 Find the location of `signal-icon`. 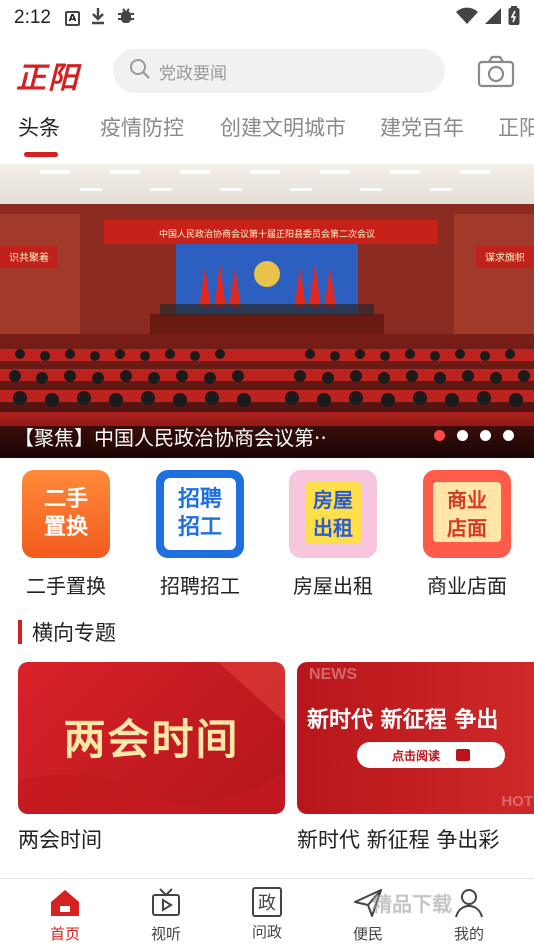

signal-icon is located at coordinates (493, 18).